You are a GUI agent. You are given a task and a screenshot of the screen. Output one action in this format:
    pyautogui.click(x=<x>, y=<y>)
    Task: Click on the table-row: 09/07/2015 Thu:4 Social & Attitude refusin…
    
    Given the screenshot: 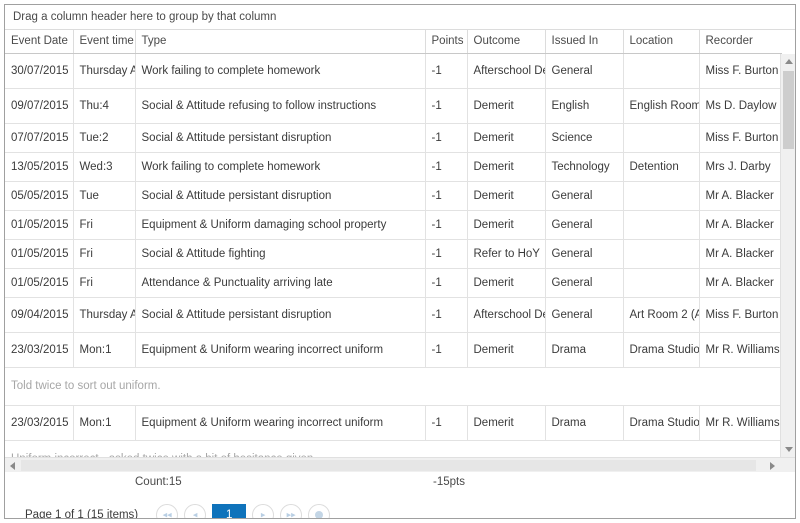 What is the action you would take?
    pyautogui.click(x=393, y=106)
    